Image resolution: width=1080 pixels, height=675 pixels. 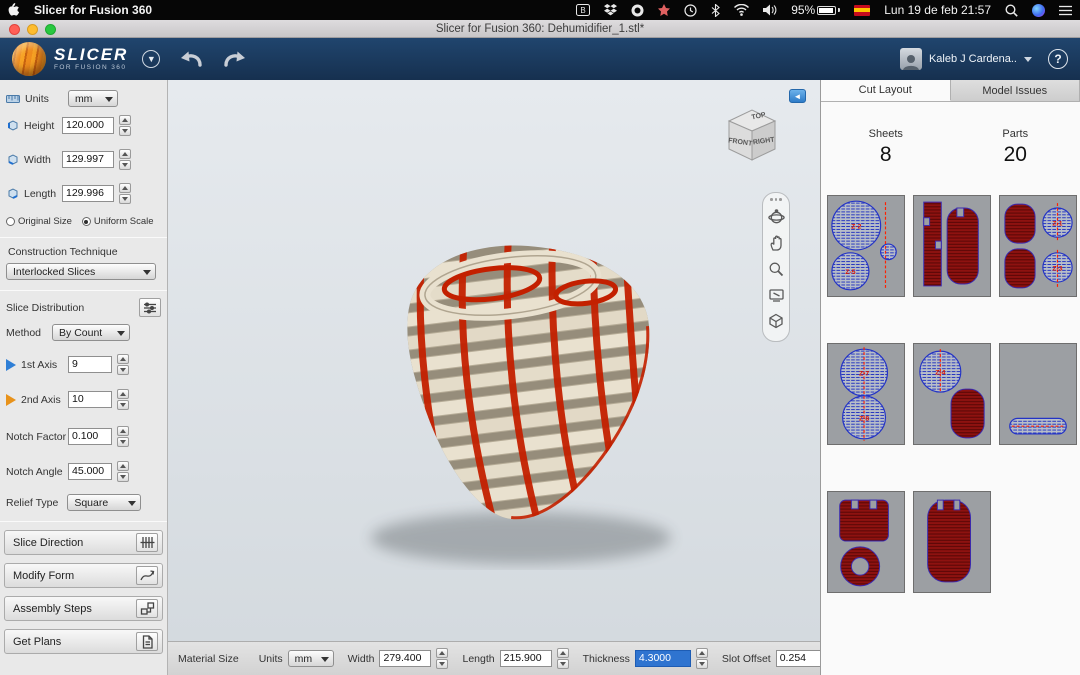 What do you see at coordinates (147, 542) in the screenshot?
I see `slice-direction-icon` at bounding box center [147, 542].